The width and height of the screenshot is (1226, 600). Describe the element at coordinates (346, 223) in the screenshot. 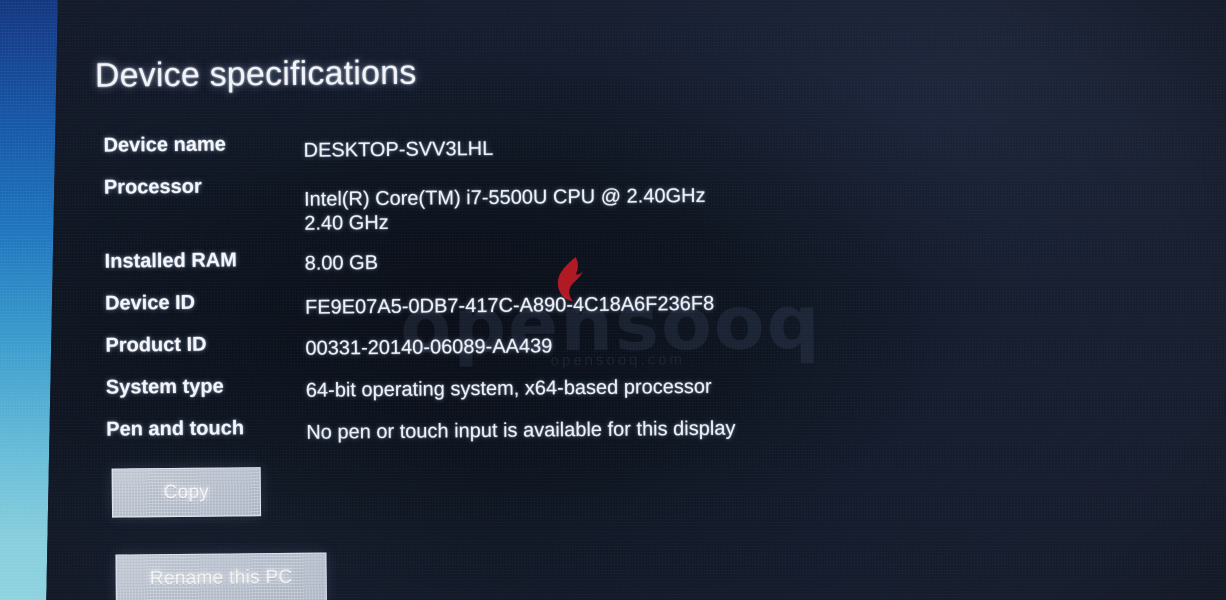

I see `spec-value-processor-speed: 2.40 GHz` at that location.